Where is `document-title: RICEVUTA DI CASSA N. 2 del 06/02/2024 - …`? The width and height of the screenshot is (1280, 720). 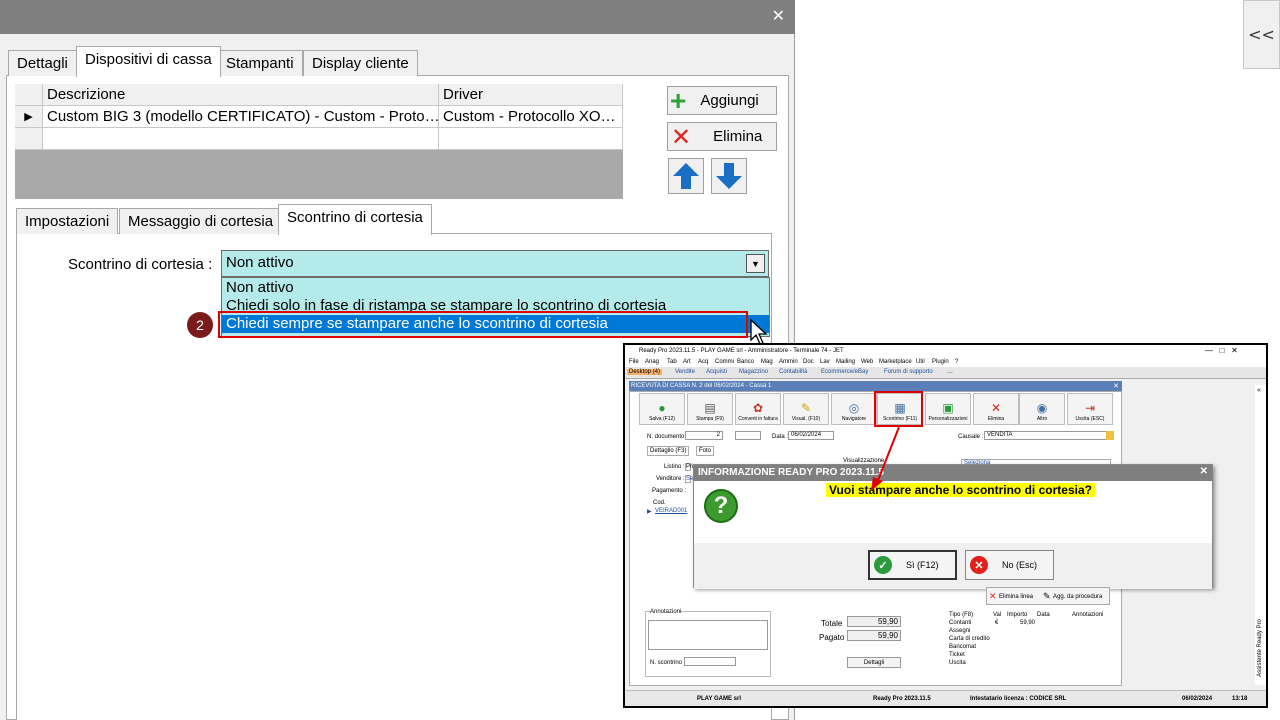
document-title: RICEVUTA DI CASSA N. 2 del 06/02/2024 - … is located at coordinates (701, 386).